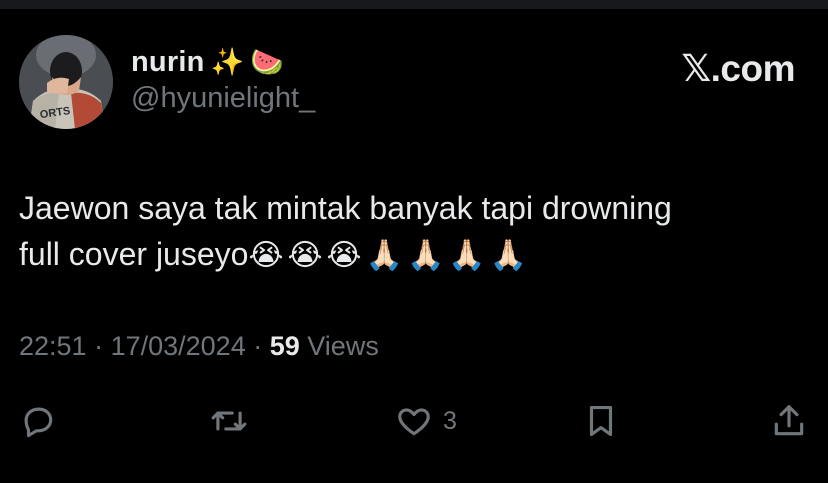 This screenshot has height=483, width=828. I want to click on bookmark-icon, so click(601, 421).